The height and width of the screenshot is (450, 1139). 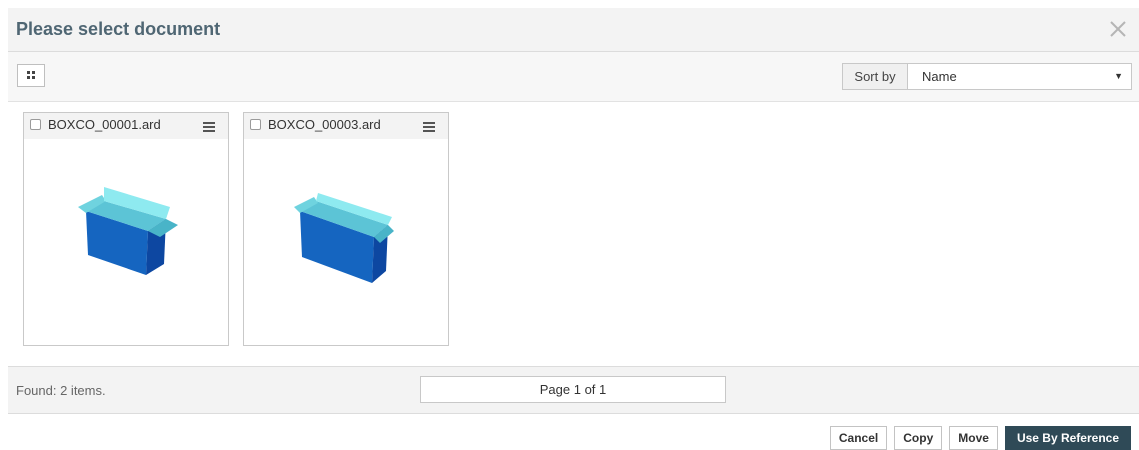 I want to click on found-count: Found: 2 items., so click(x=61, y=390).